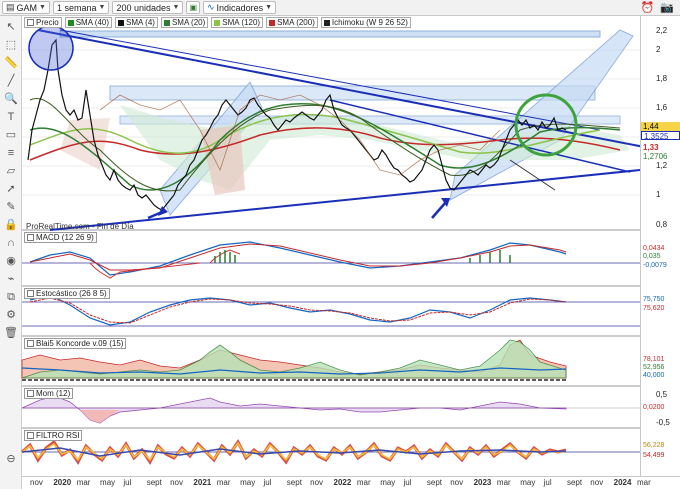  I want to click on koncorde-value: 40,000, so click(654, 375).